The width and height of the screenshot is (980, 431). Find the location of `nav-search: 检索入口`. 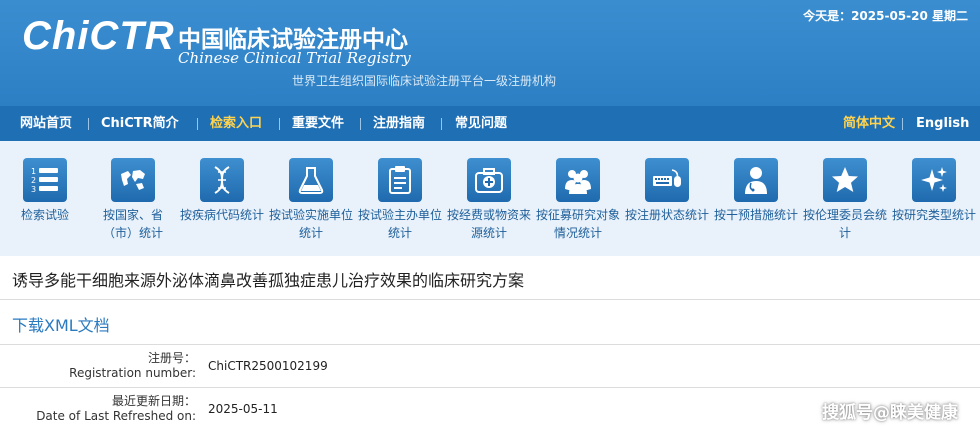

nav-search: 检索入口 is located at coordinates (236, 123).